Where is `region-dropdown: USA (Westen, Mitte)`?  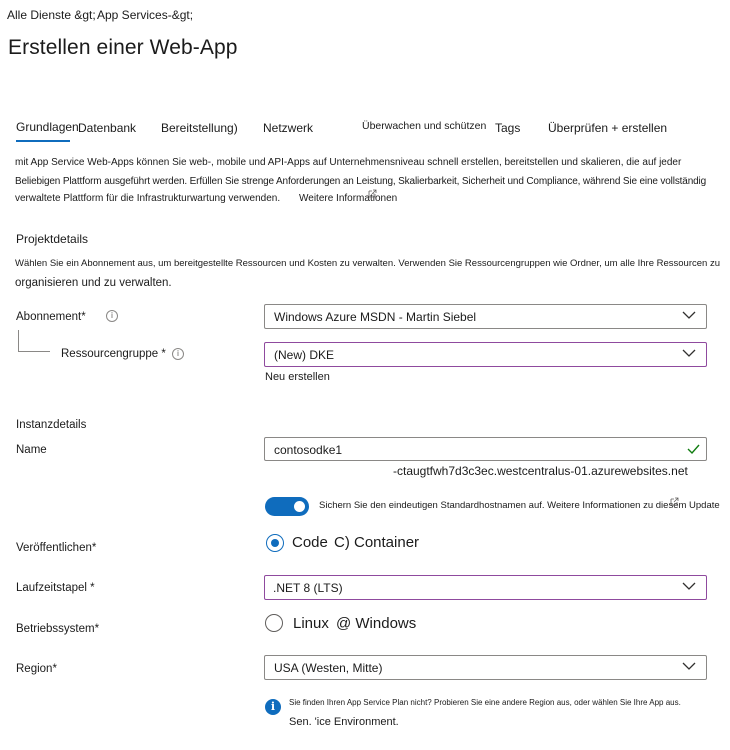 region-dropdown: USA (Westen, Mitte) is located at coordinates (485, 667).